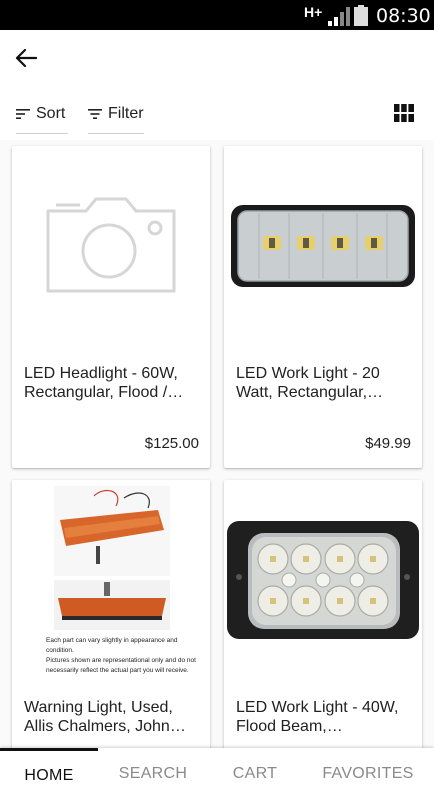 This screenshot has height=800, width=434. I want to click on filter-button: Filter, so click(116, 114).